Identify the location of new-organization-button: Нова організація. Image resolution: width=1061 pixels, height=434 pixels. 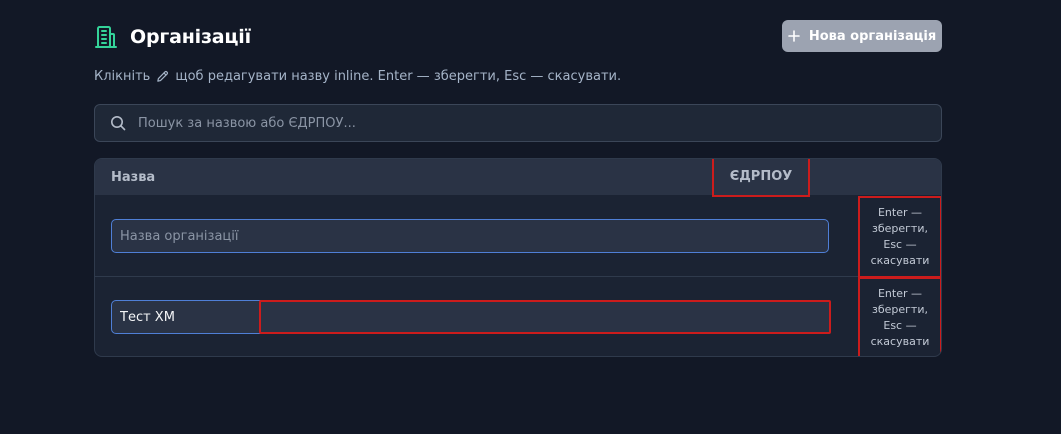
(862, 36).